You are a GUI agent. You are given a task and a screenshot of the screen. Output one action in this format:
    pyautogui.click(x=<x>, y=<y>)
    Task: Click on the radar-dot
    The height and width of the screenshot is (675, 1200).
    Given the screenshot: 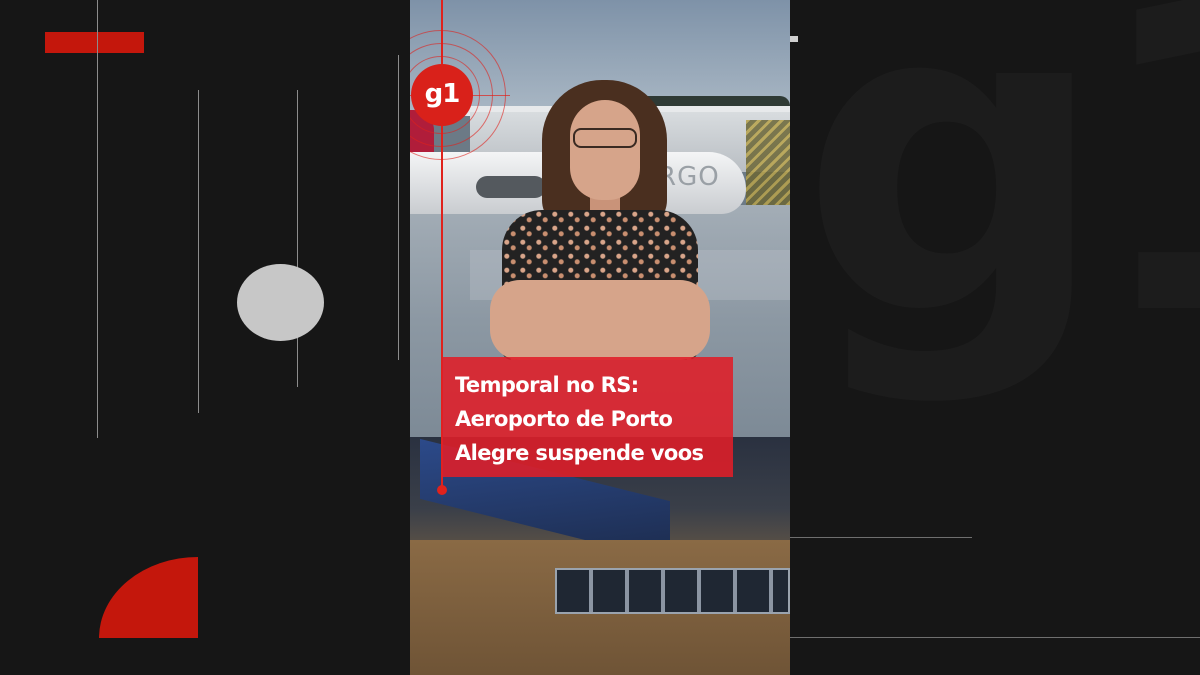 What is the action you would take?
    pyautogui.click(x=442, y=490)
    